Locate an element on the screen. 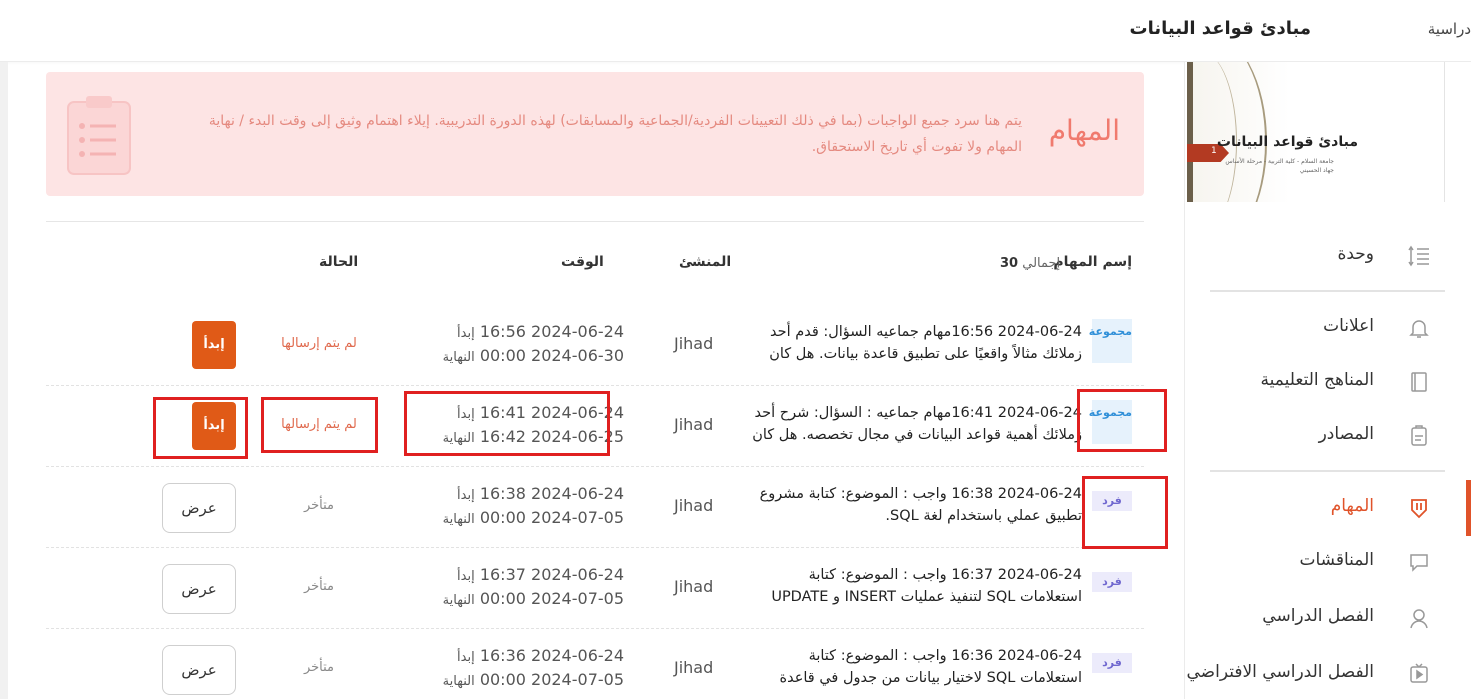 The image size is (1471, 699). book-icon is located at coordinates (1419, 382).